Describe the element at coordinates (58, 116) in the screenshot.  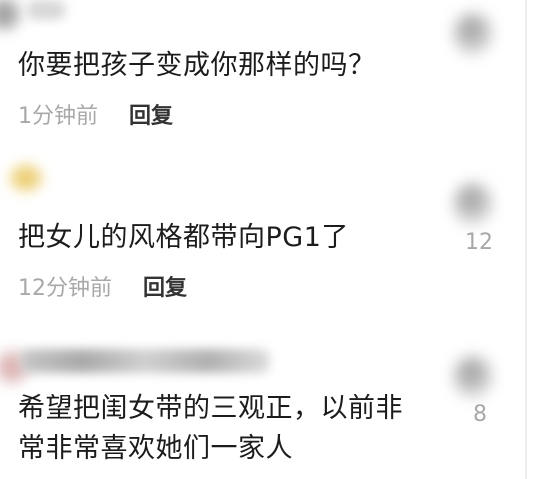
I see `timestamp: 1分钟前` at that location.